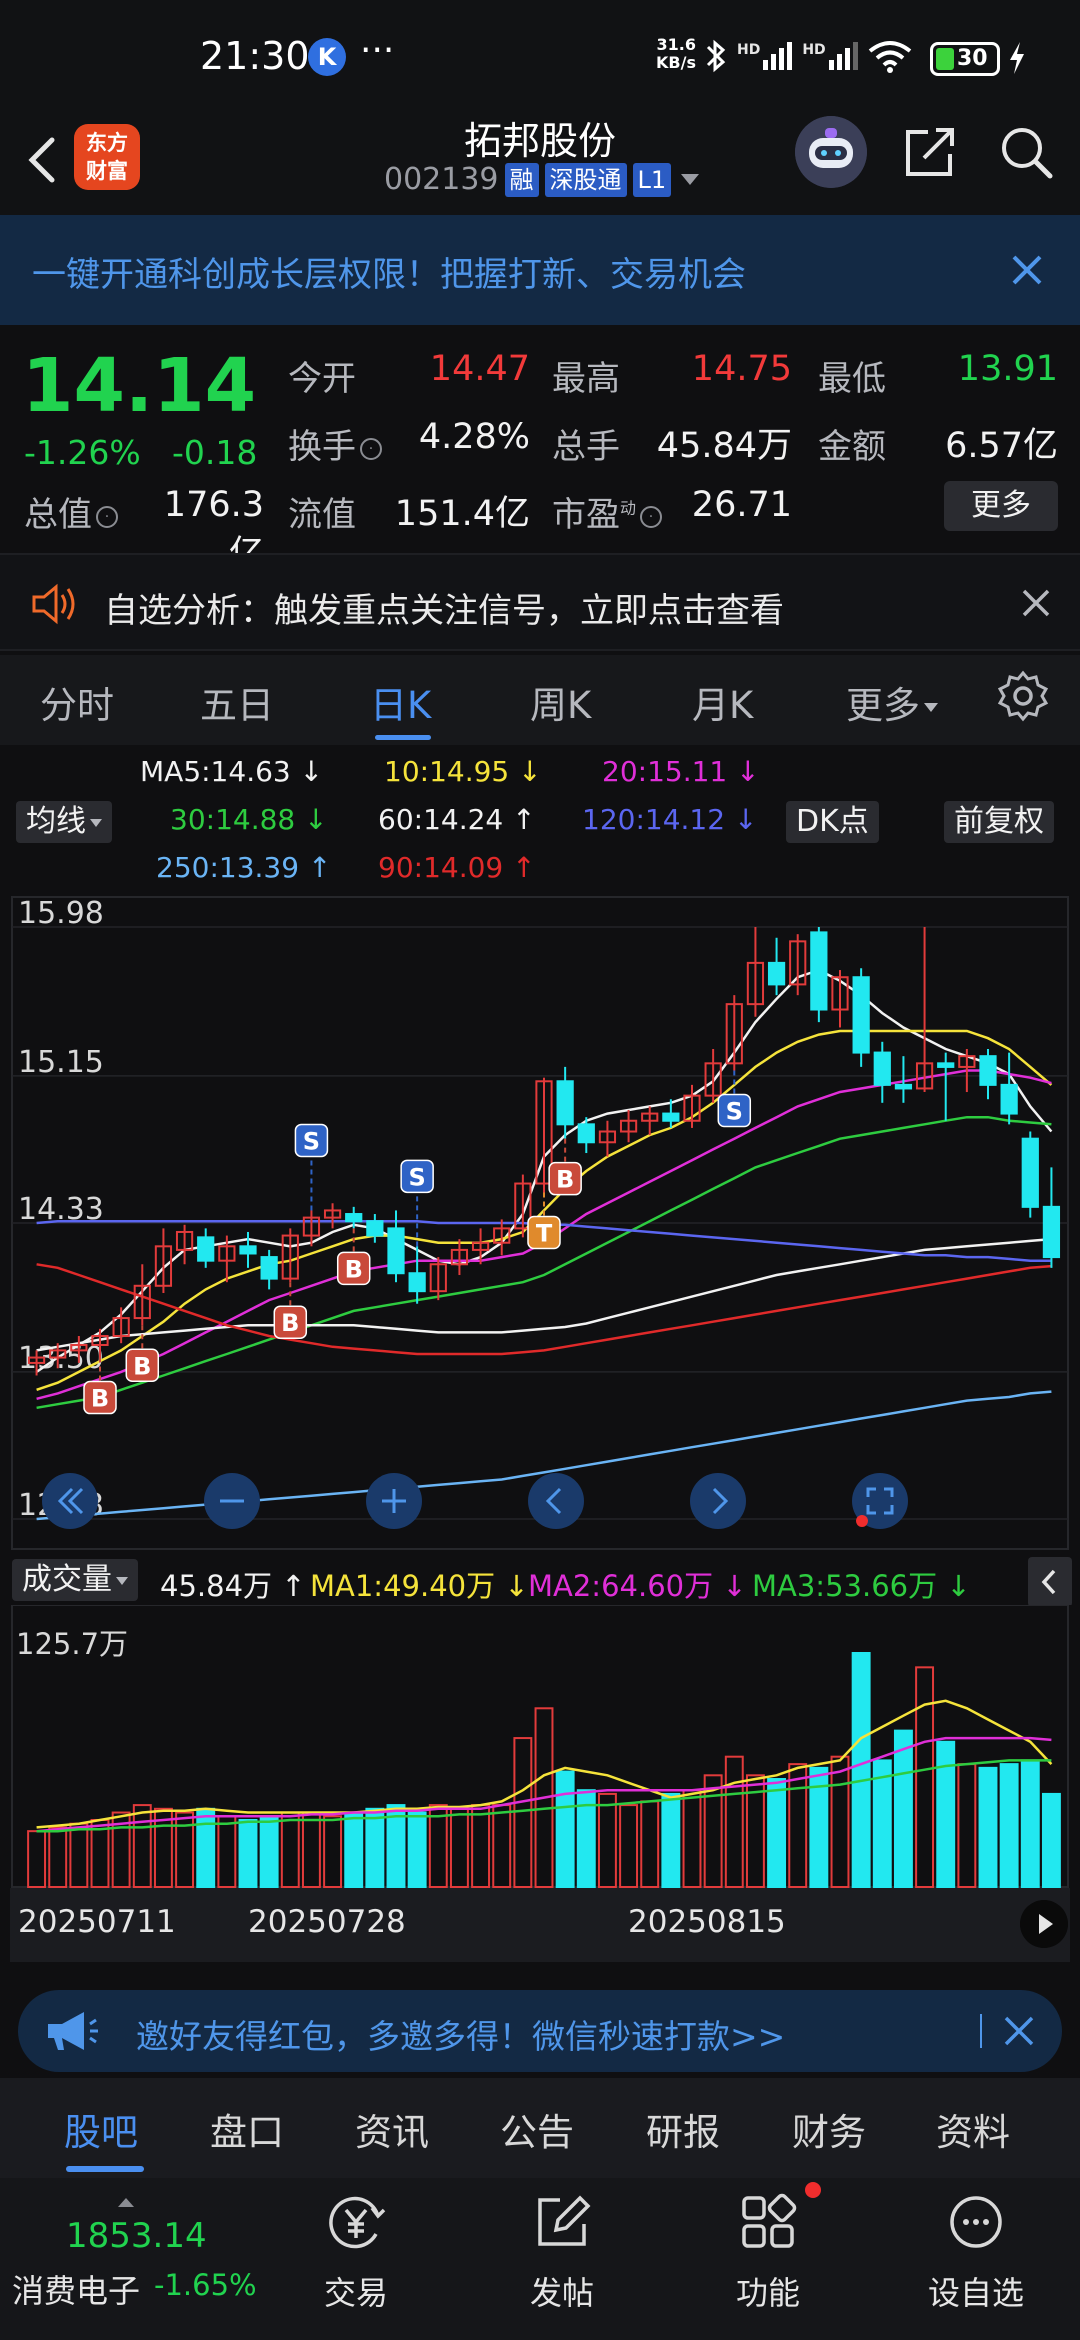  Describe the element at coordinates (999, 822) in the screenshot. I see `adjust-button: 前复权` at that location.